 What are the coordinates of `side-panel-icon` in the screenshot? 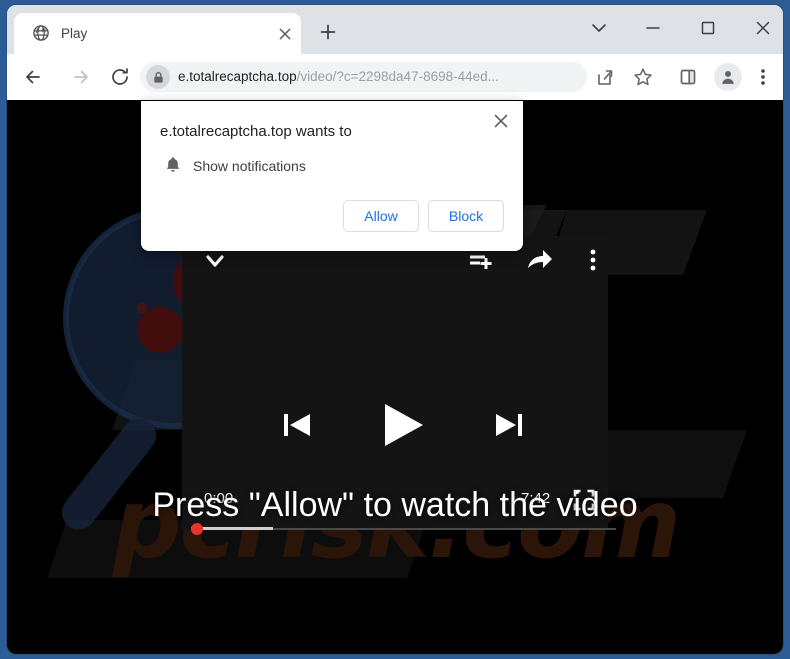 It's located at (688, 77).